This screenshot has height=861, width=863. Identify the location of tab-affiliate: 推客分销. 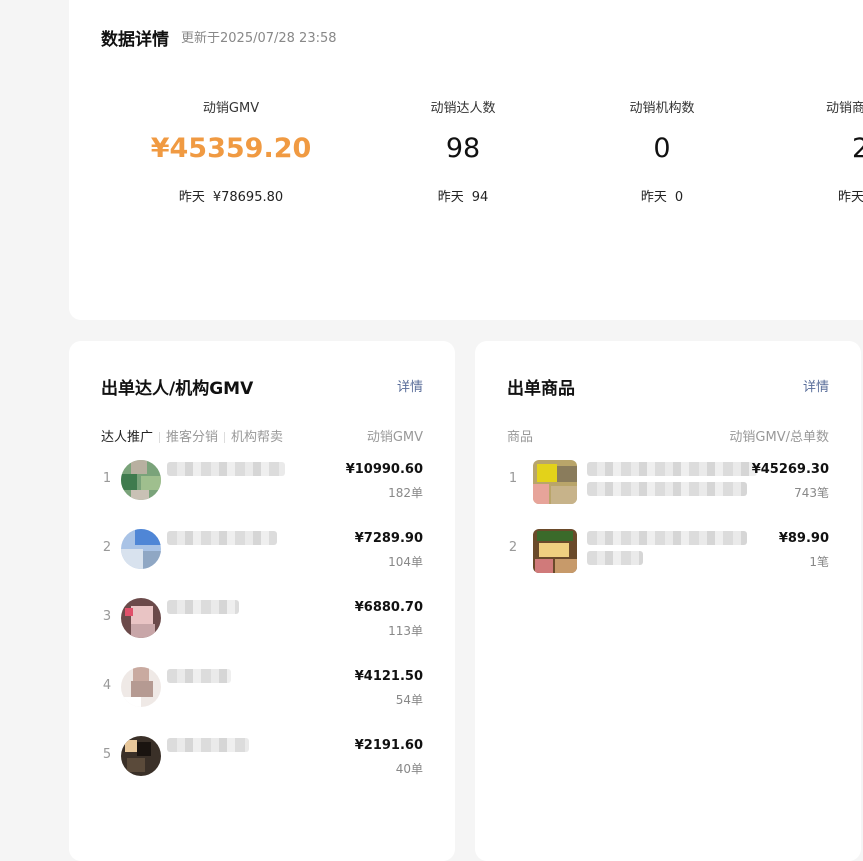
(192, 437).